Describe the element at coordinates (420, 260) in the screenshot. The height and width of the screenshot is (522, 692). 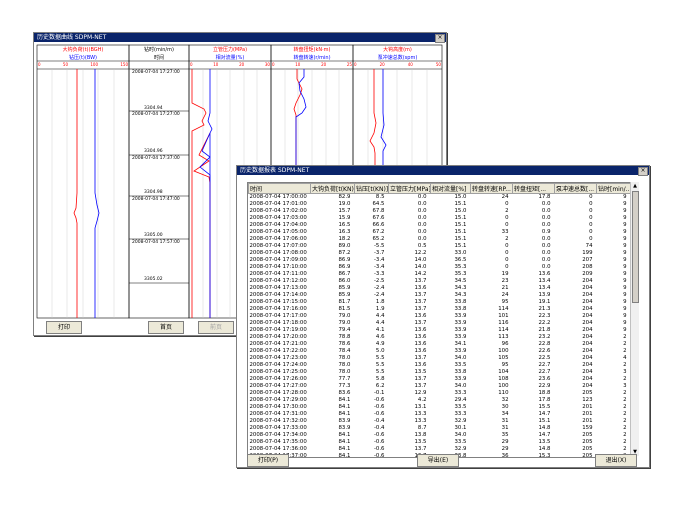
I see `table-cell: 14.0` at that location.